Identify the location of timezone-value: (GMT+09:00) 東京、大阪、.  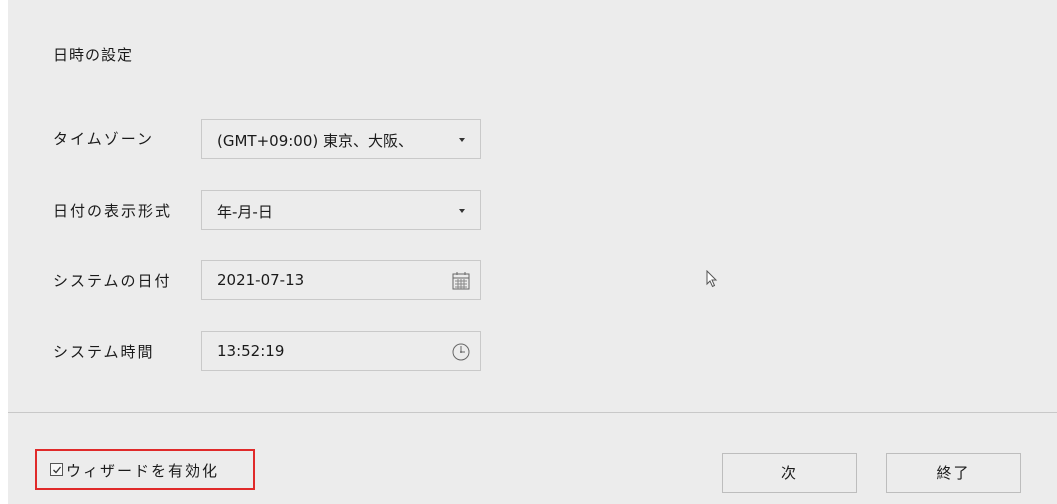
(315, 141).